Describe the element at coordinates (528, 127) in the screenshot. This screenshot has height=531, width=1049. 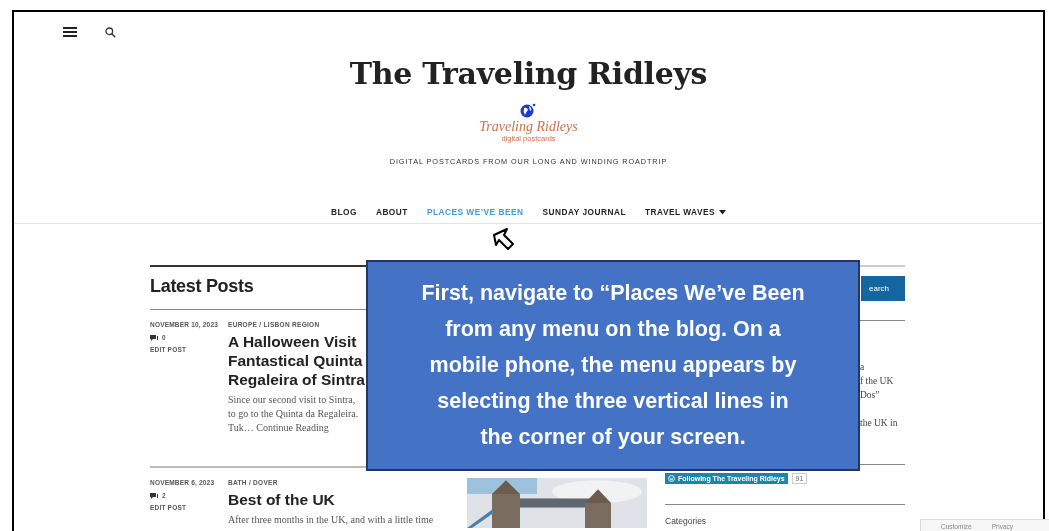
I see `logo-text: Traveling Ridleys` at that location.